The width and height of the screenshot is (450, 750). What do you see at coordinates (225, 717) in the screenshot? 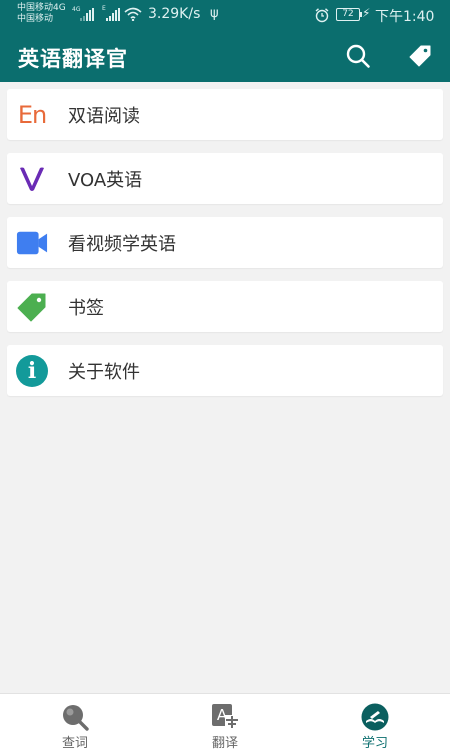
I see `translate-icon: A` at bounding box center [225, 717].